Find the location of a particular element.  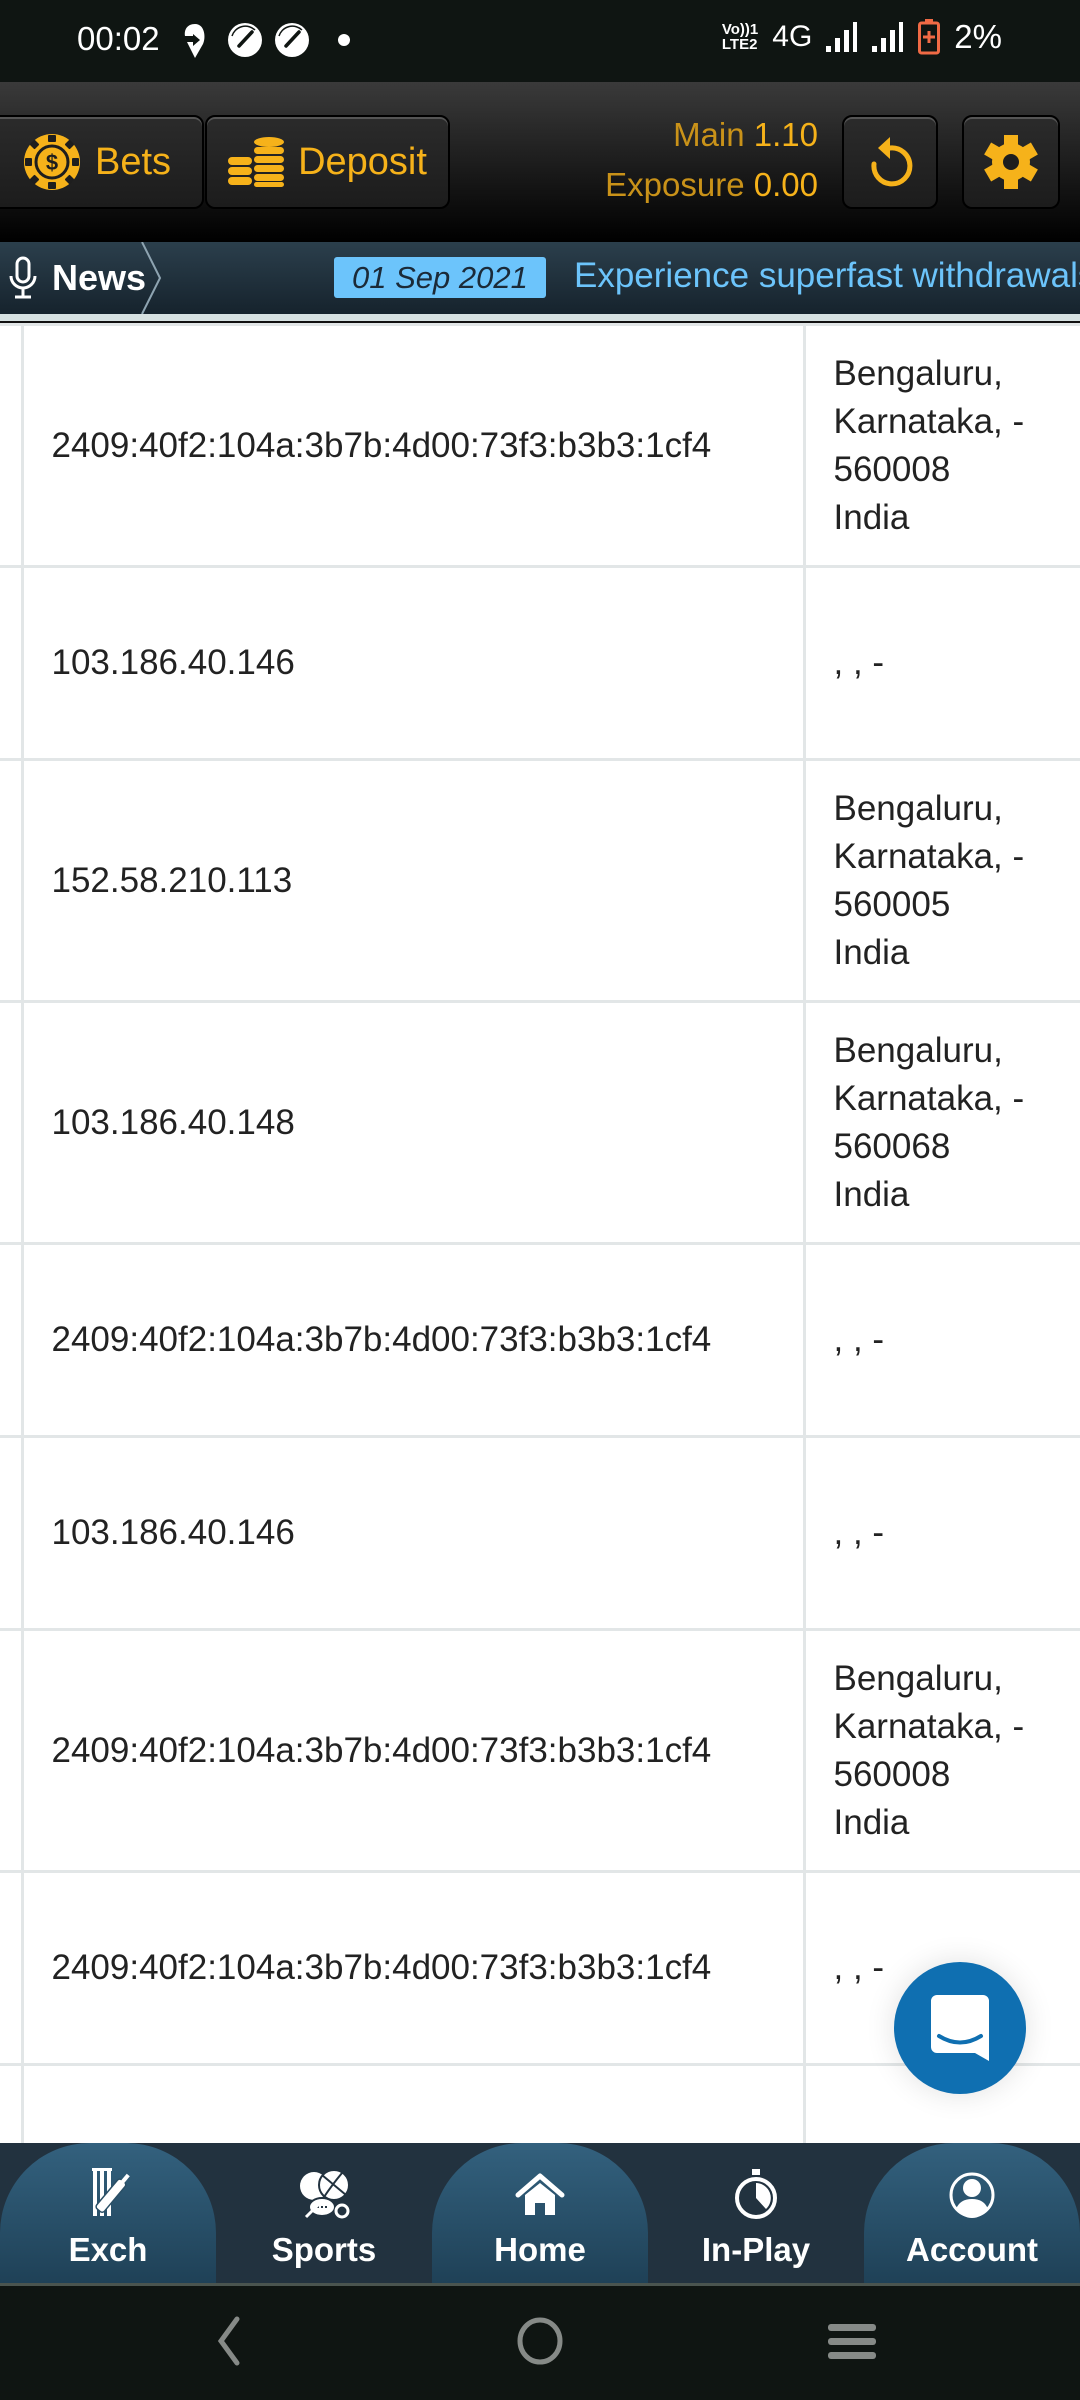

location-line: , , - is located at coordinates (859, 1339).